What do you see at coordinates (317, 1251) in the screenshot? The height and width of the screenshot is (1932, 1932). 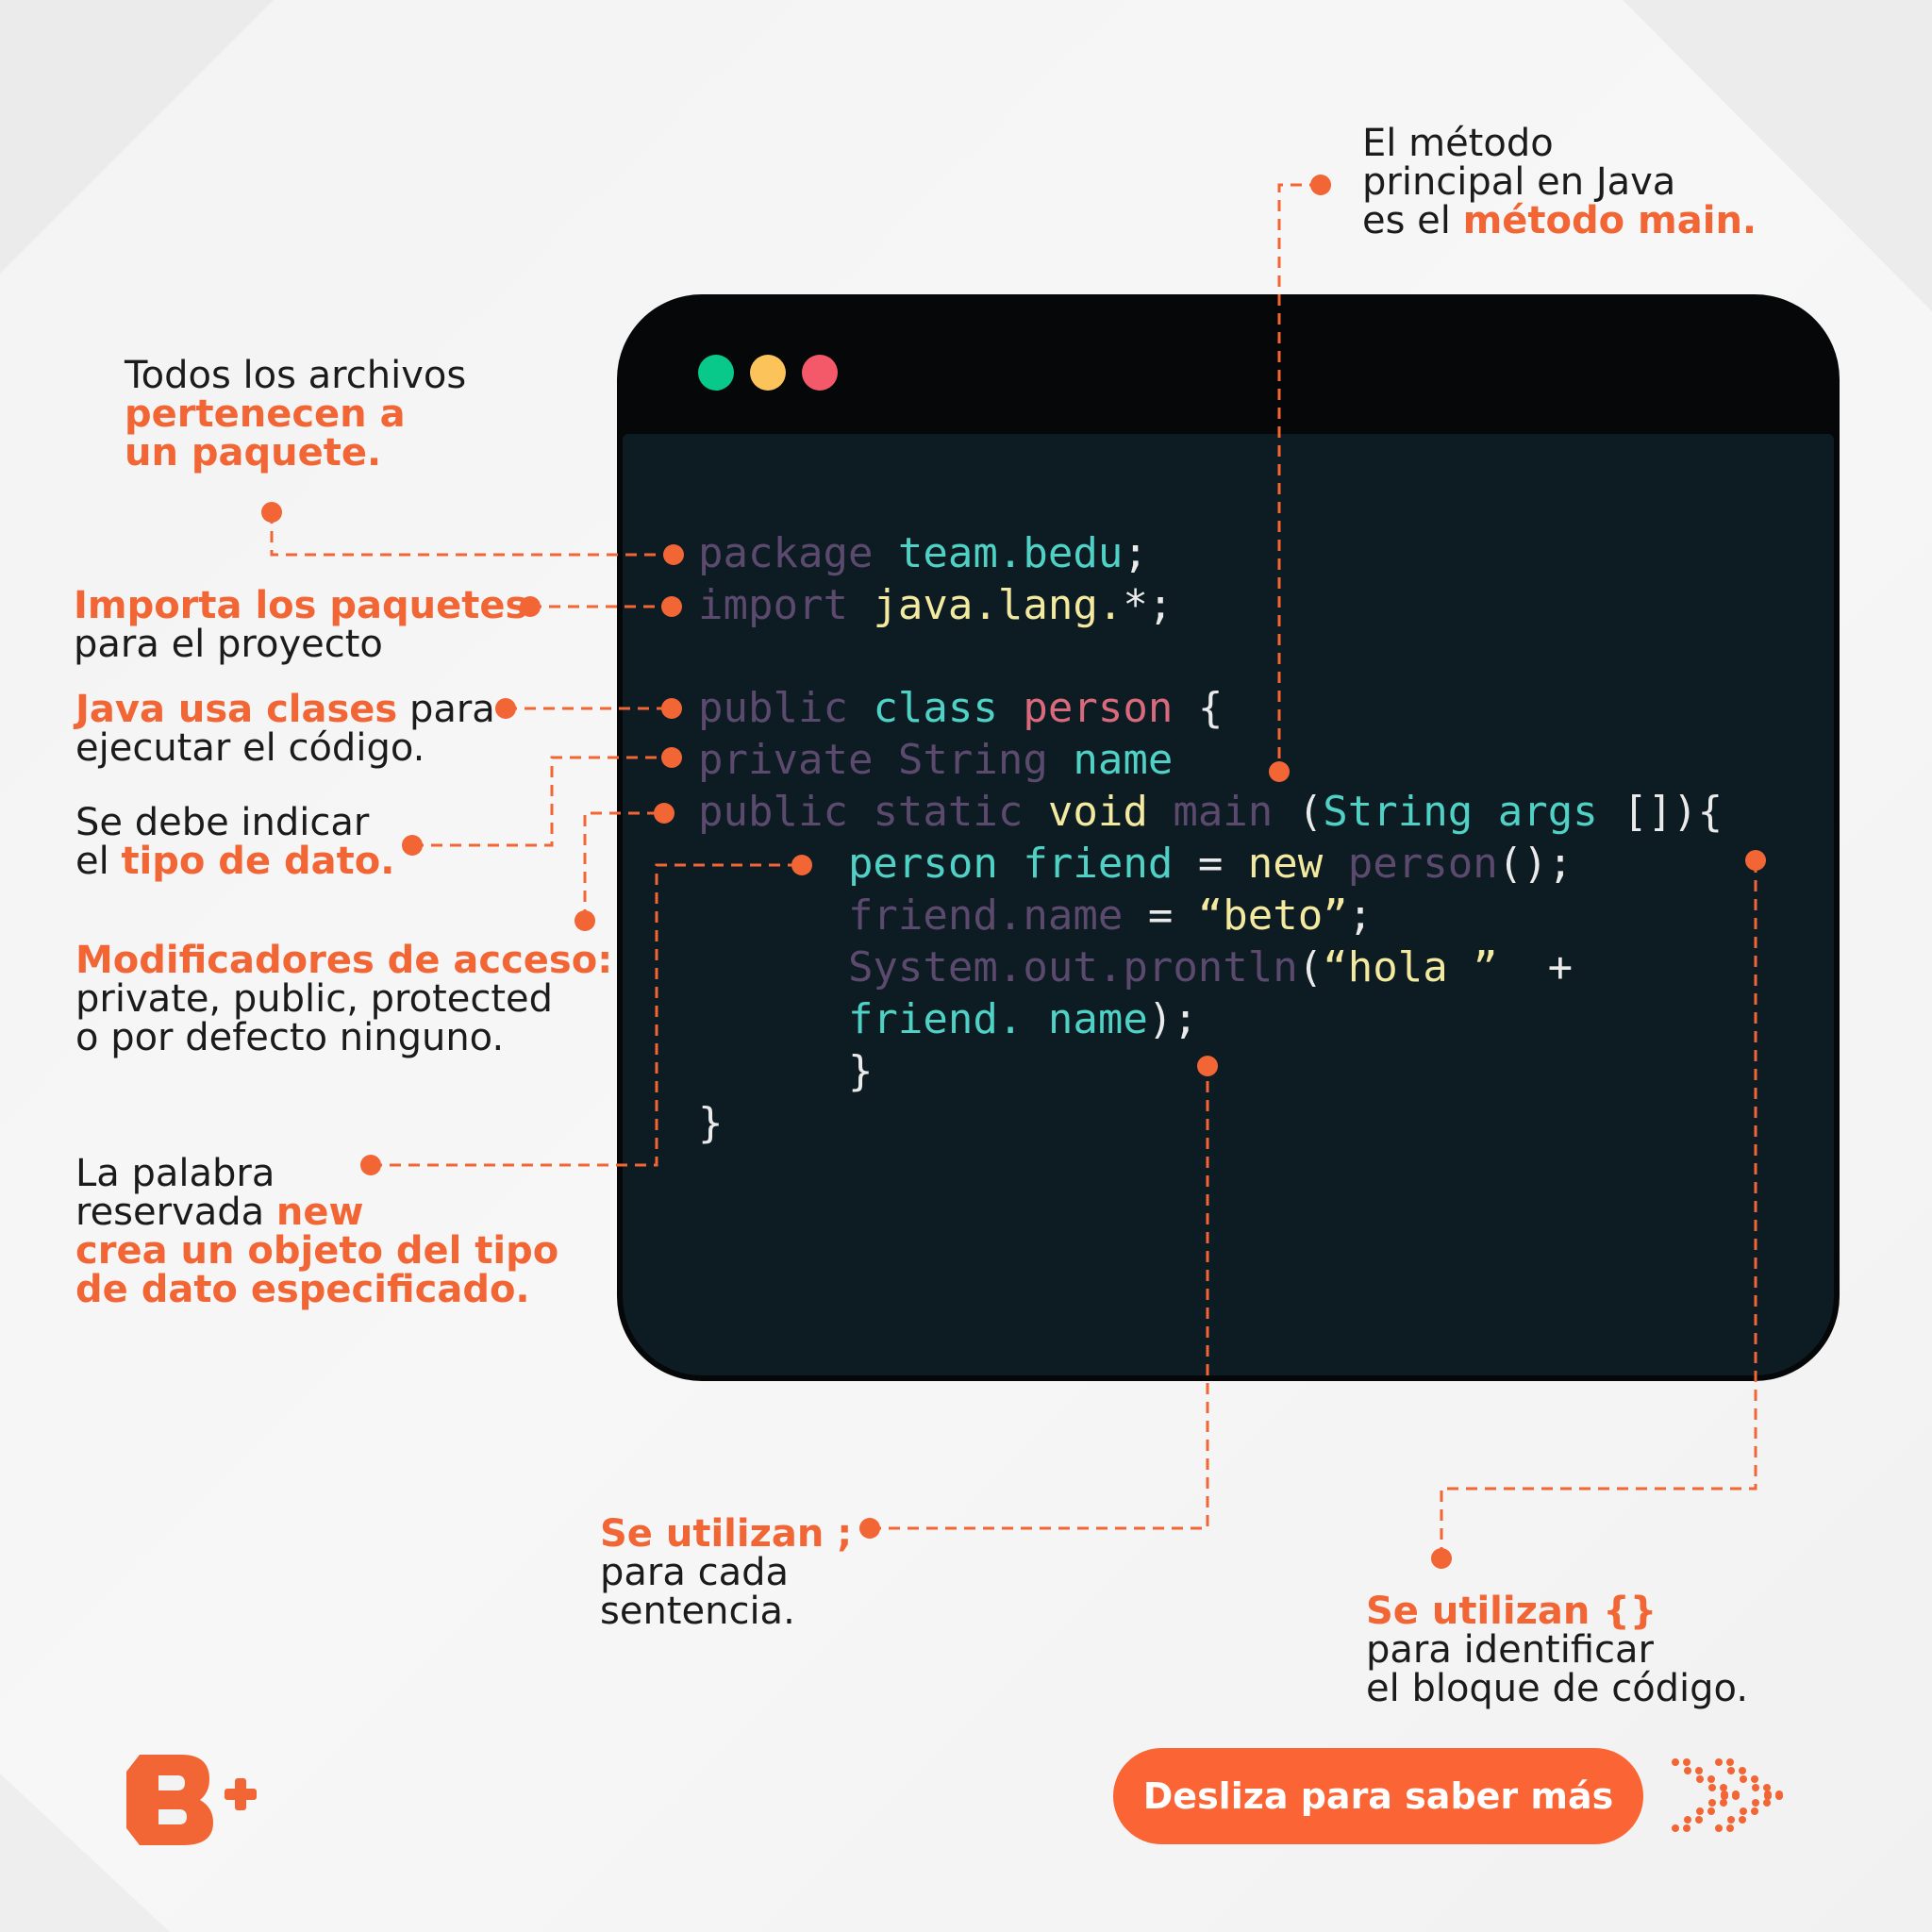 I see `callout-highlight: crea un objeto del tipo` at bounding box center [317, 1251].